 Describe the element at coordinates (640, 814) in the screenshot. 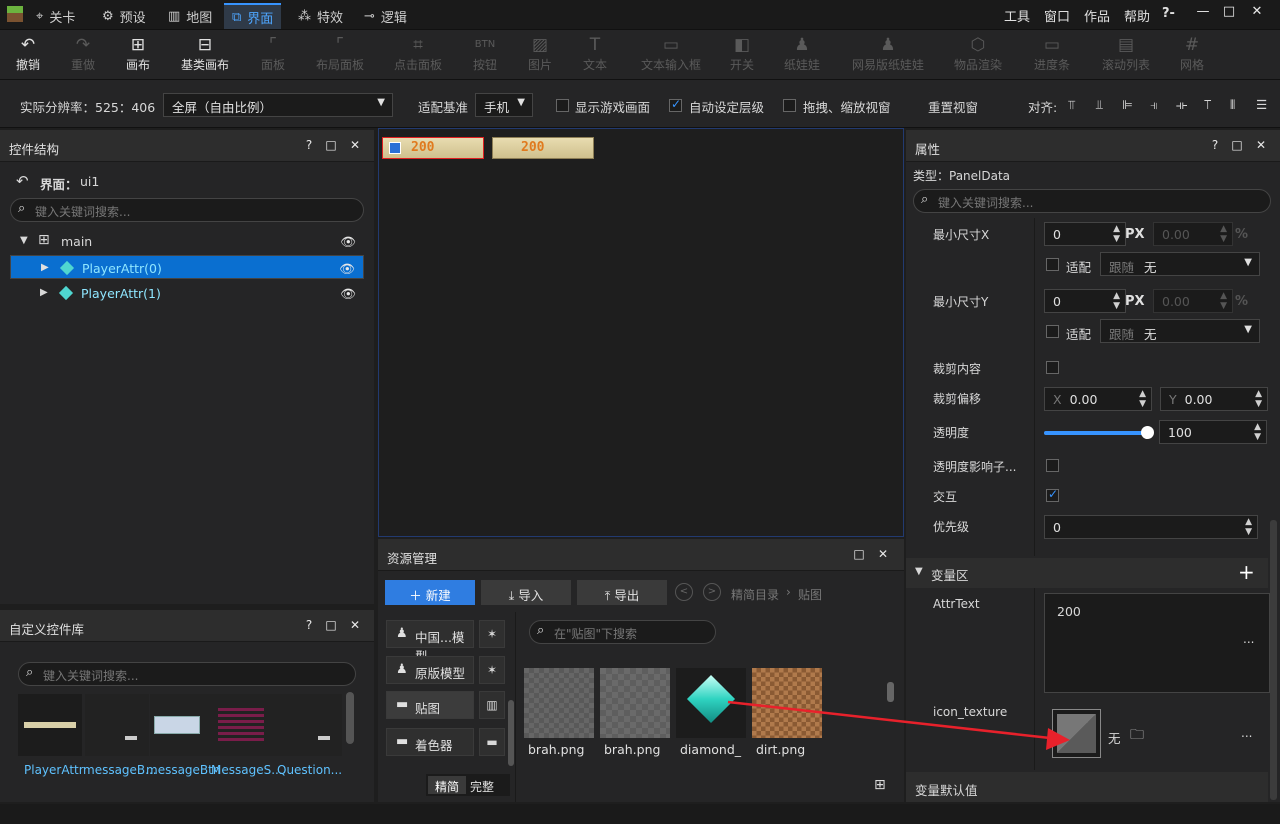

I see `status-bar` at that location.